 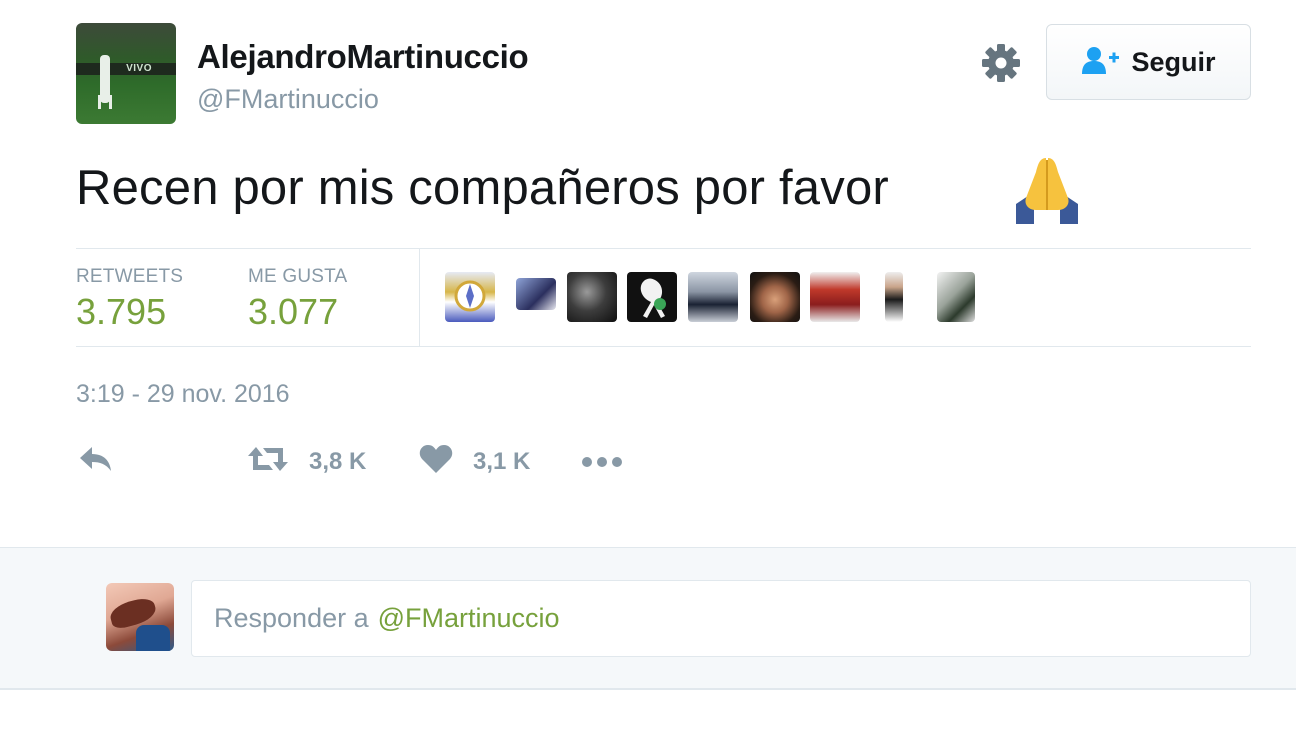 What do you see at coordinates (419, 297) in the screenshot?
I see `stats-vertical-divider` at bounding box center [419, 297].